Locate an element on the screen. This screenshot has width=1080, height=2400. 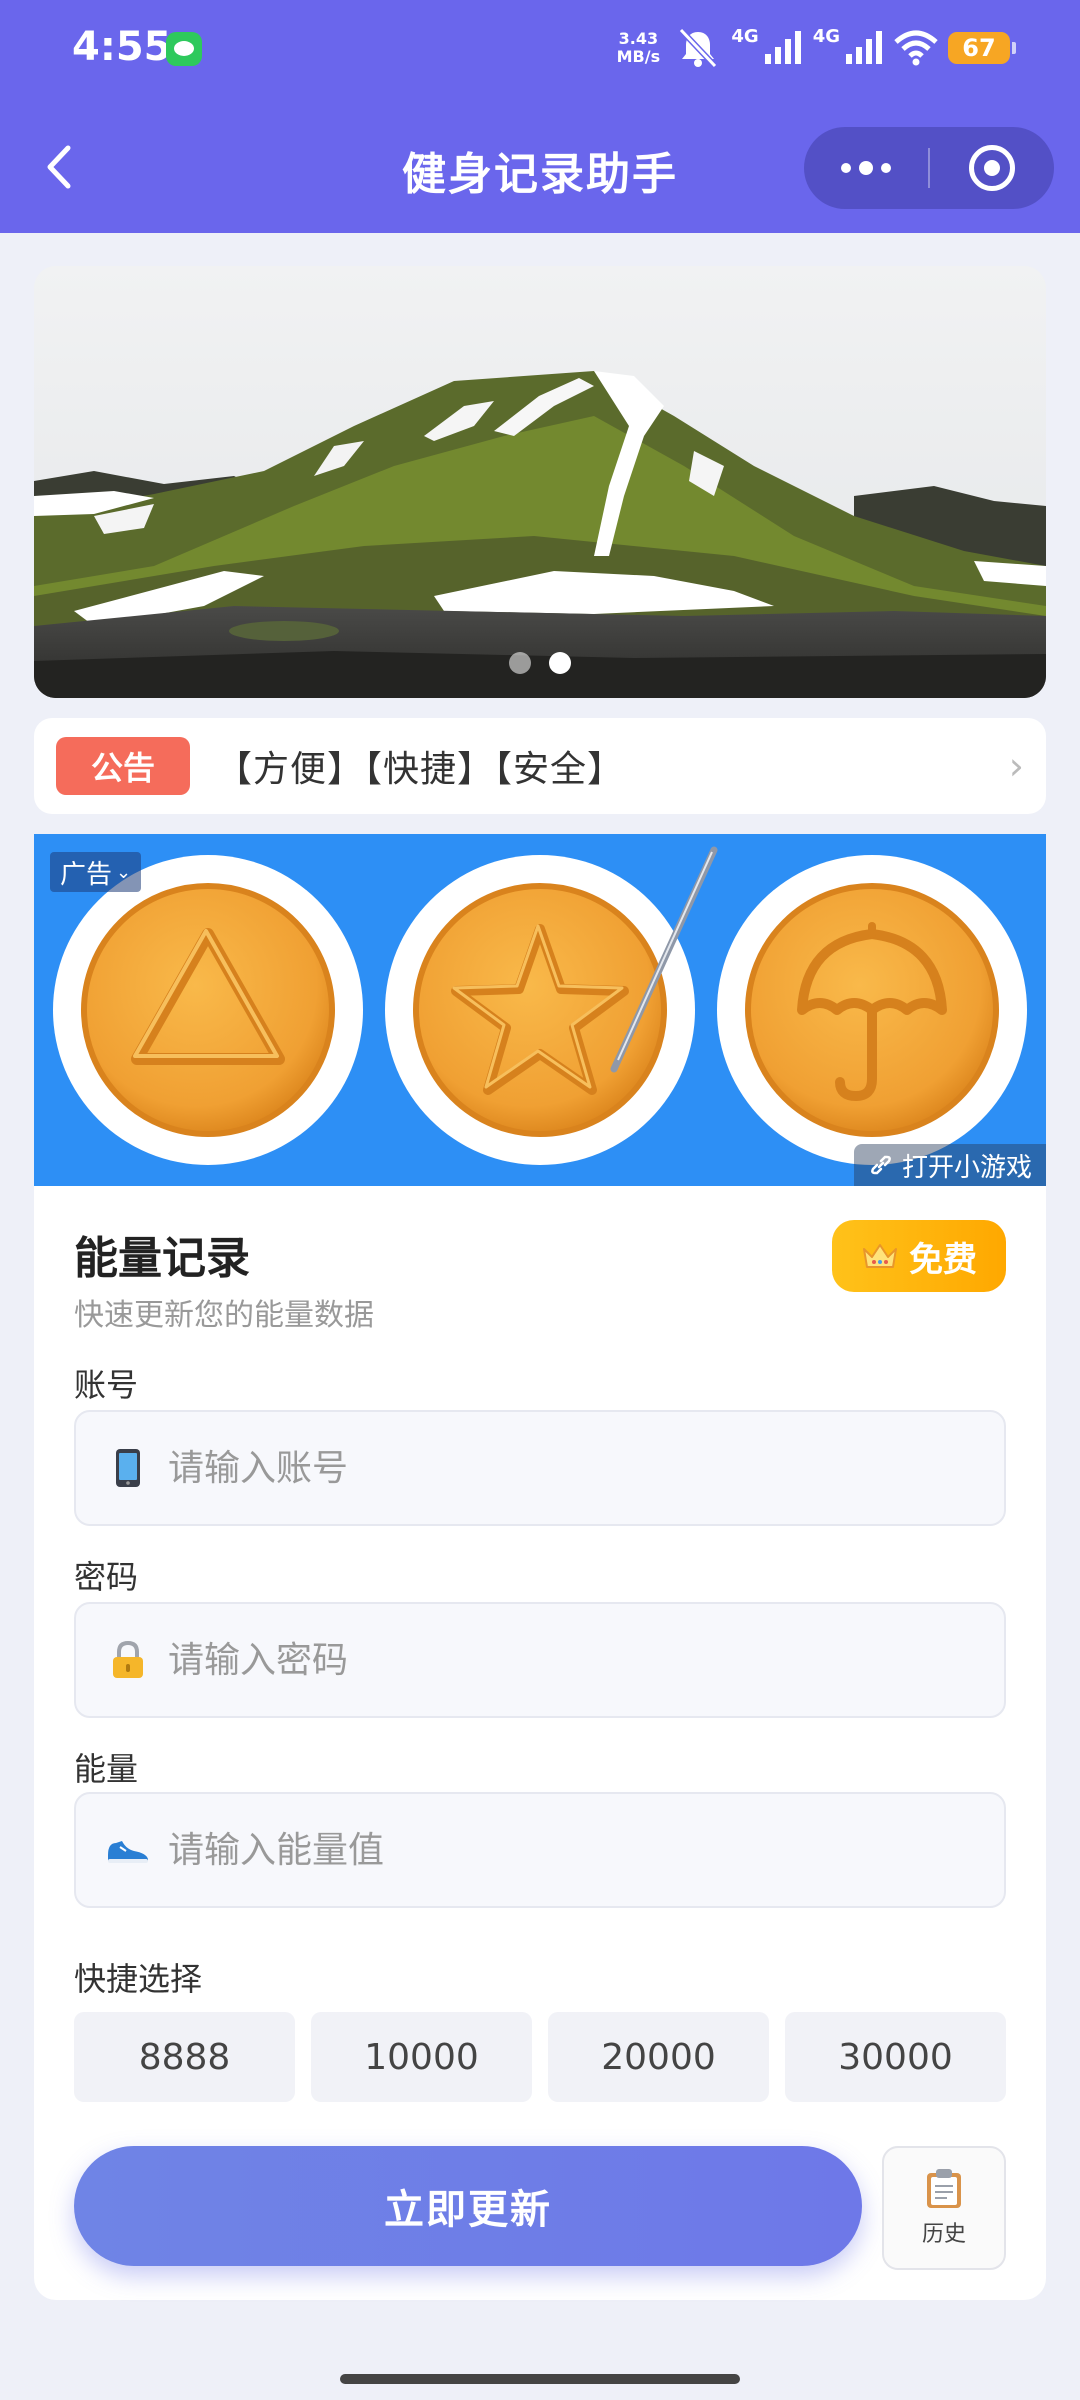
network-type-1: 4G is located at coordinates (745, 36).